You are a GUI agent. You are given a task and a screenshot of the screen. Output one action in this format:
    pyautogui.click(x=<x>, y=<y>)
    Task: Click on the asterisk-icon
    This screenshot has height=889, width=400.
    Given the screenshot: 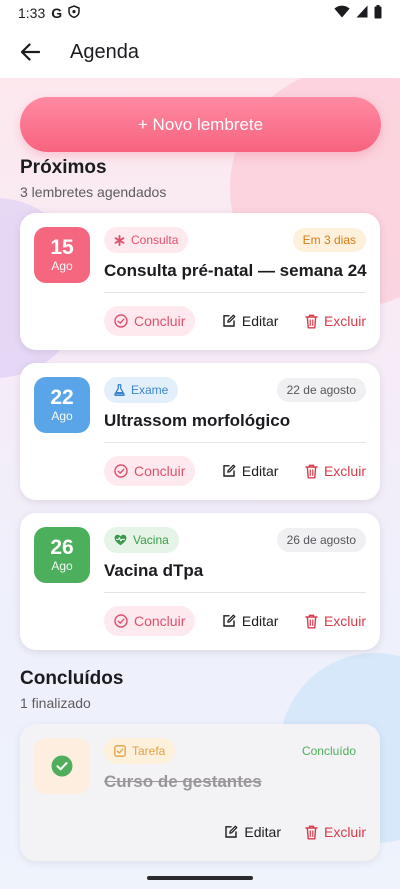 What is the action you would take?
    pyautogui.click(x=119, y=240)
    